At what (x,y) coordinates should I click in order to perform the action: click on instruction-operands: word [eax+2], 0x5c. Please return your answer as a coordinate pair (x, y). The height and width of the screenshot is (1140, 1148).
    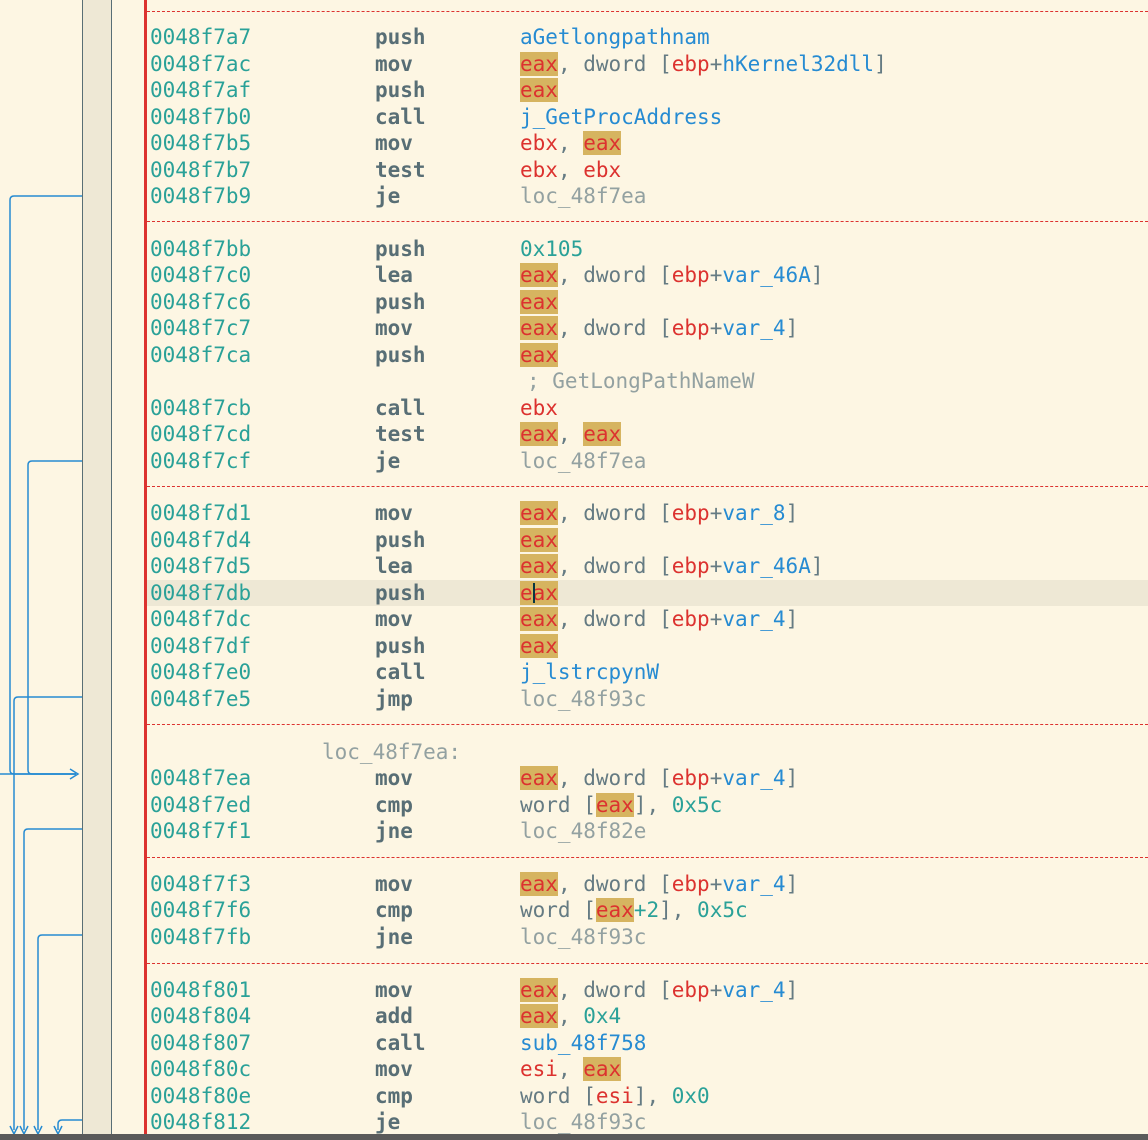
    Looking at the image, I should click on (634, 910).